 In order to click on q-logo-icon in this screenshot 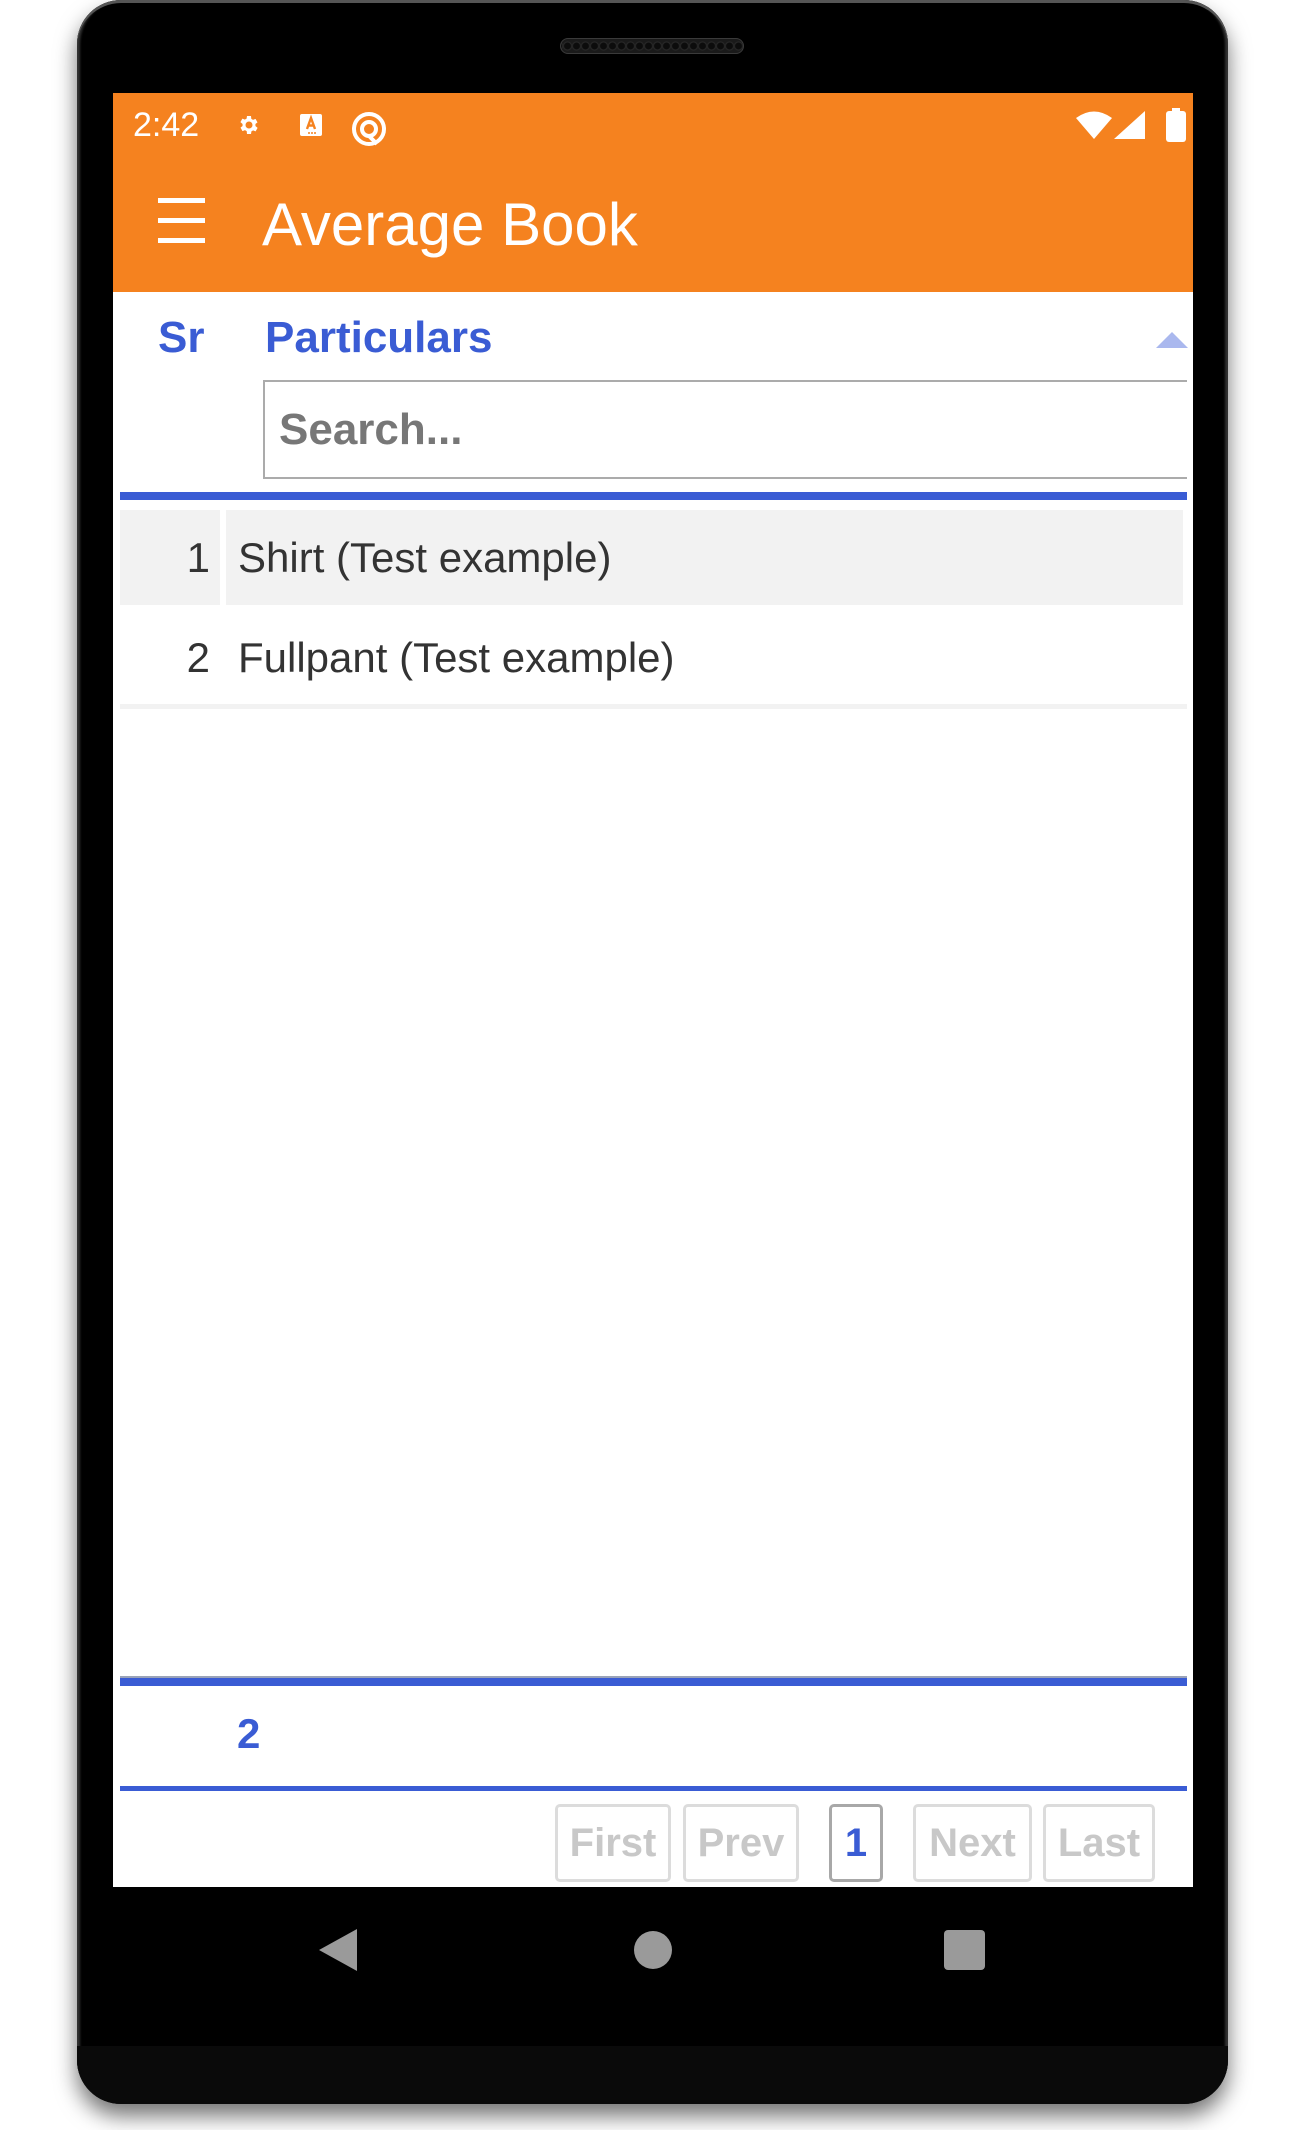, I will do `click(369, 129)`.